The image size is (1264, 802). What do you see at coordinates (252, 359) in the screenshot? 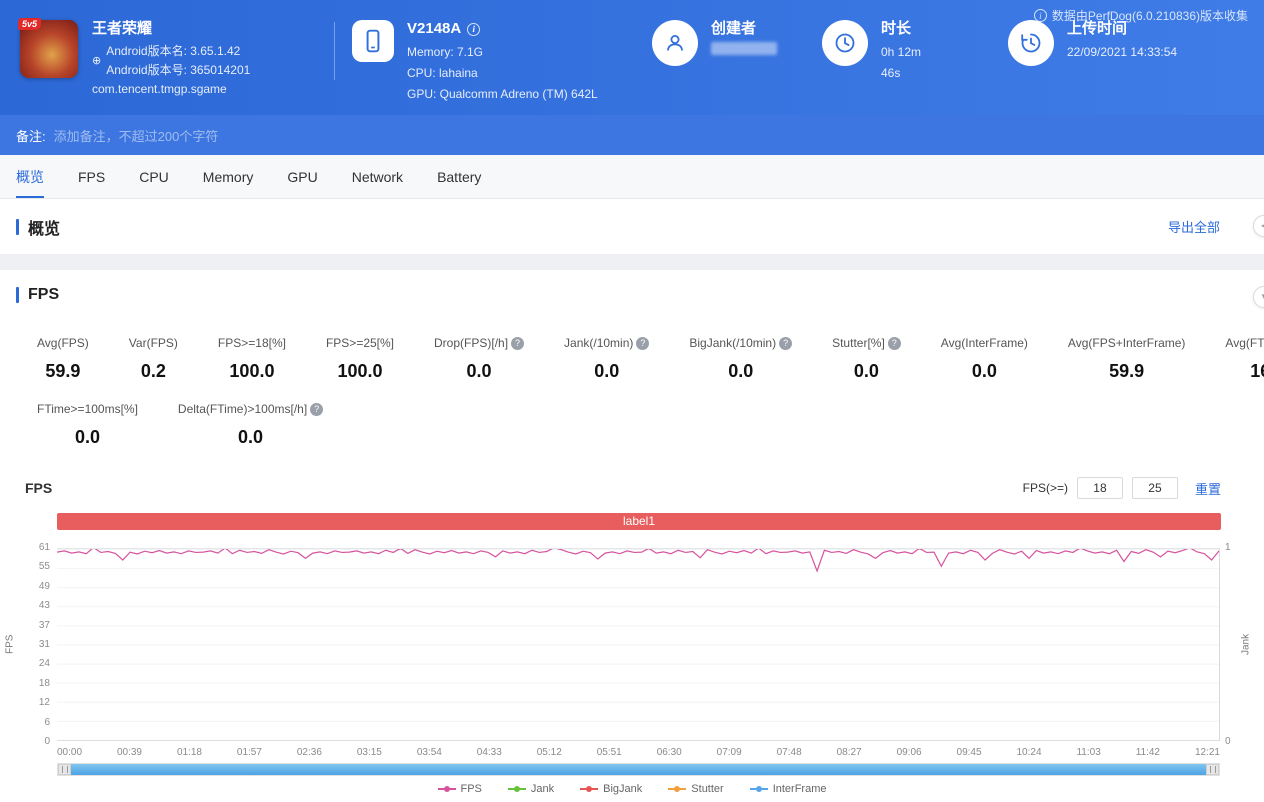
I see `metric: FPS>=18[%] 100.0` at bounding box center [252, 359].